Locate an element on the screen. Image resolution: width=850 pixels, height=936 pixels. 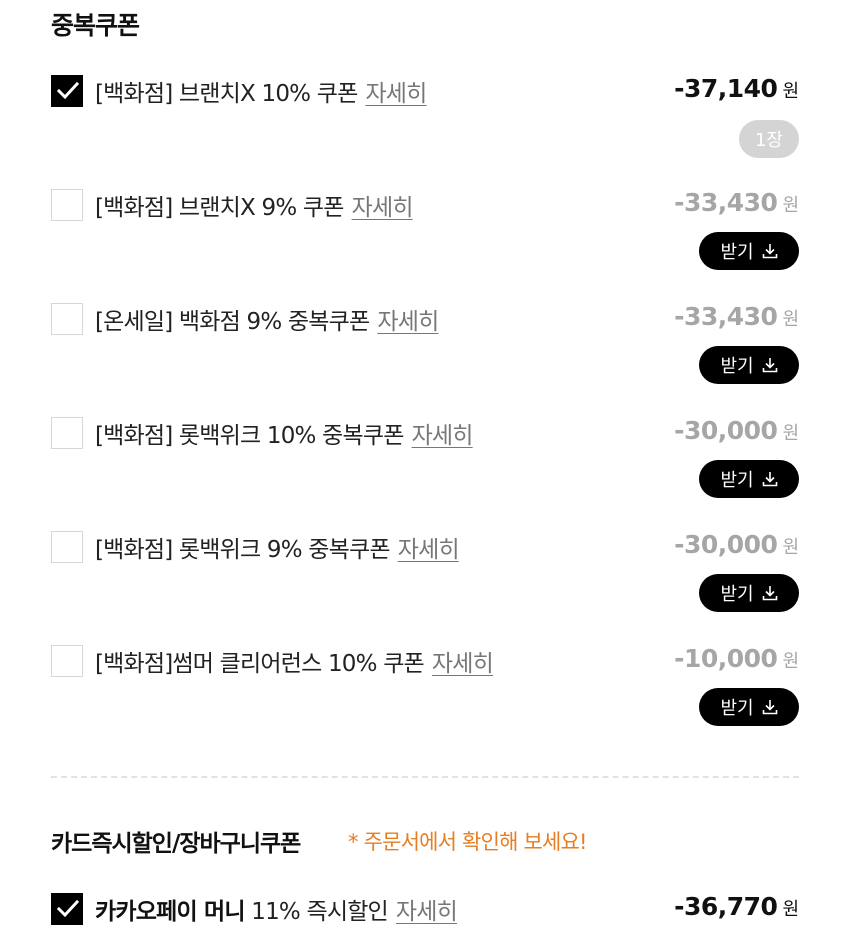
coupon-name: [온세일] 백화점 9% 중복쿠폰 is located at coordinates (232, 322).